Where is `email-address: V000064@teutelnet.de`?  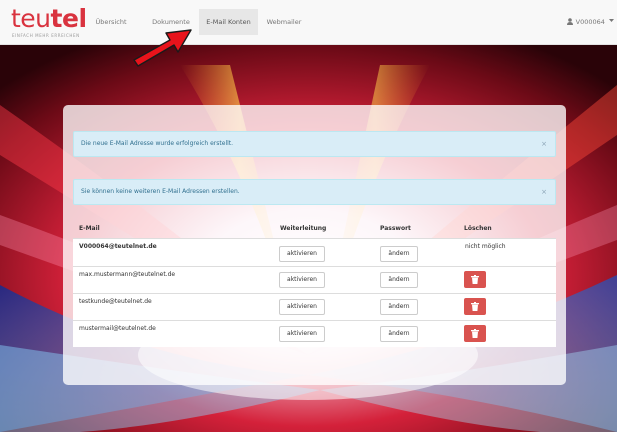
email-address: V000064@teutelnet.de is located at coordinates (118, 246).